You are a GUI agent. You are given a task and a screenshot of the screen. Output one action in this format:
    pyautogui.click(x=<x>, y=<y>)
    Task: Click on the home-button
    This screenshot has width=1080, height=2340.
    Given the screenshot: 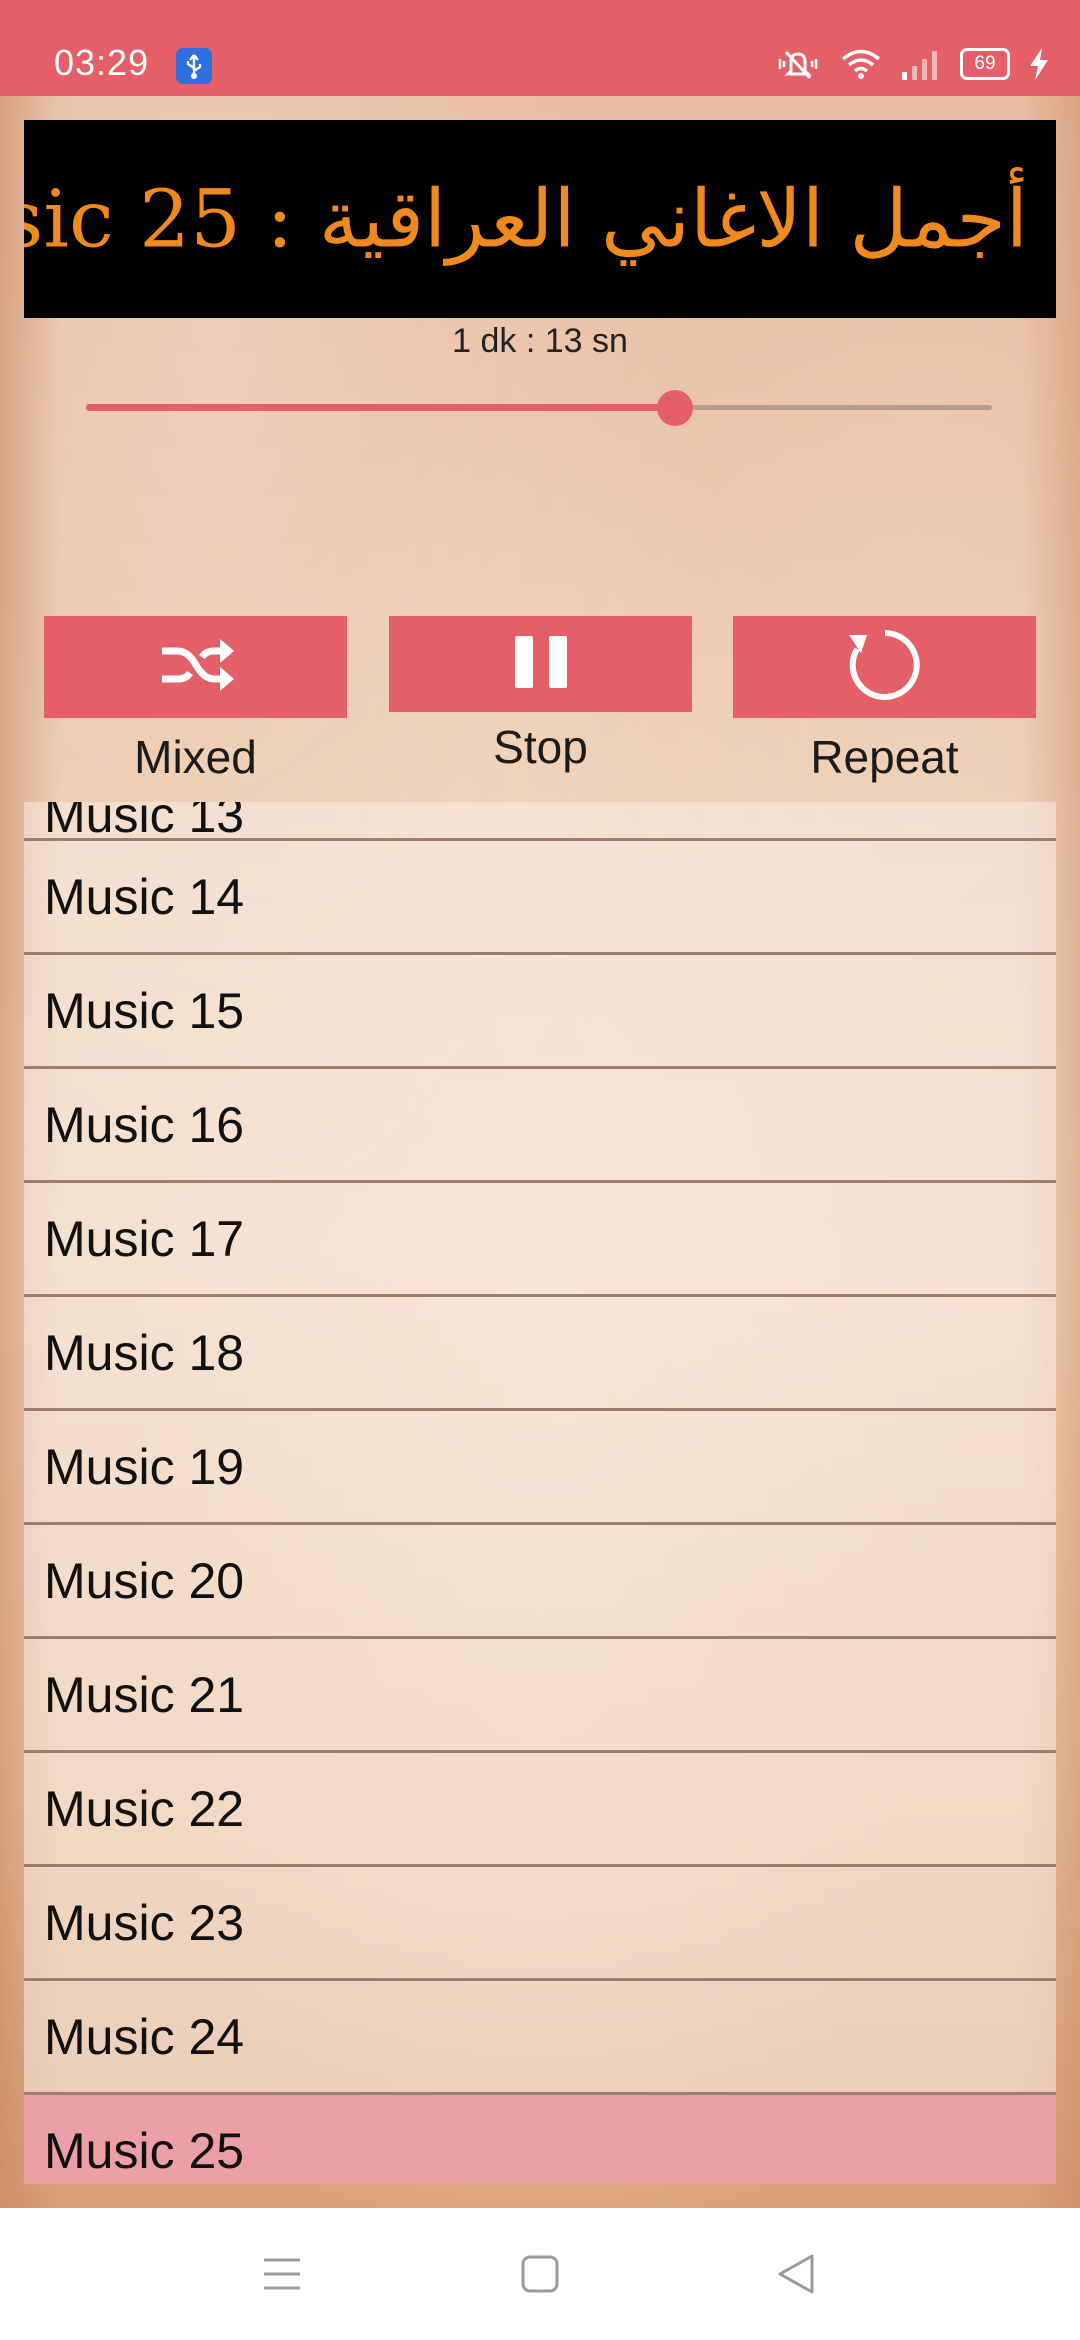 What is the action you would take?
    pyautogui.click(x=540, y=2276)
    